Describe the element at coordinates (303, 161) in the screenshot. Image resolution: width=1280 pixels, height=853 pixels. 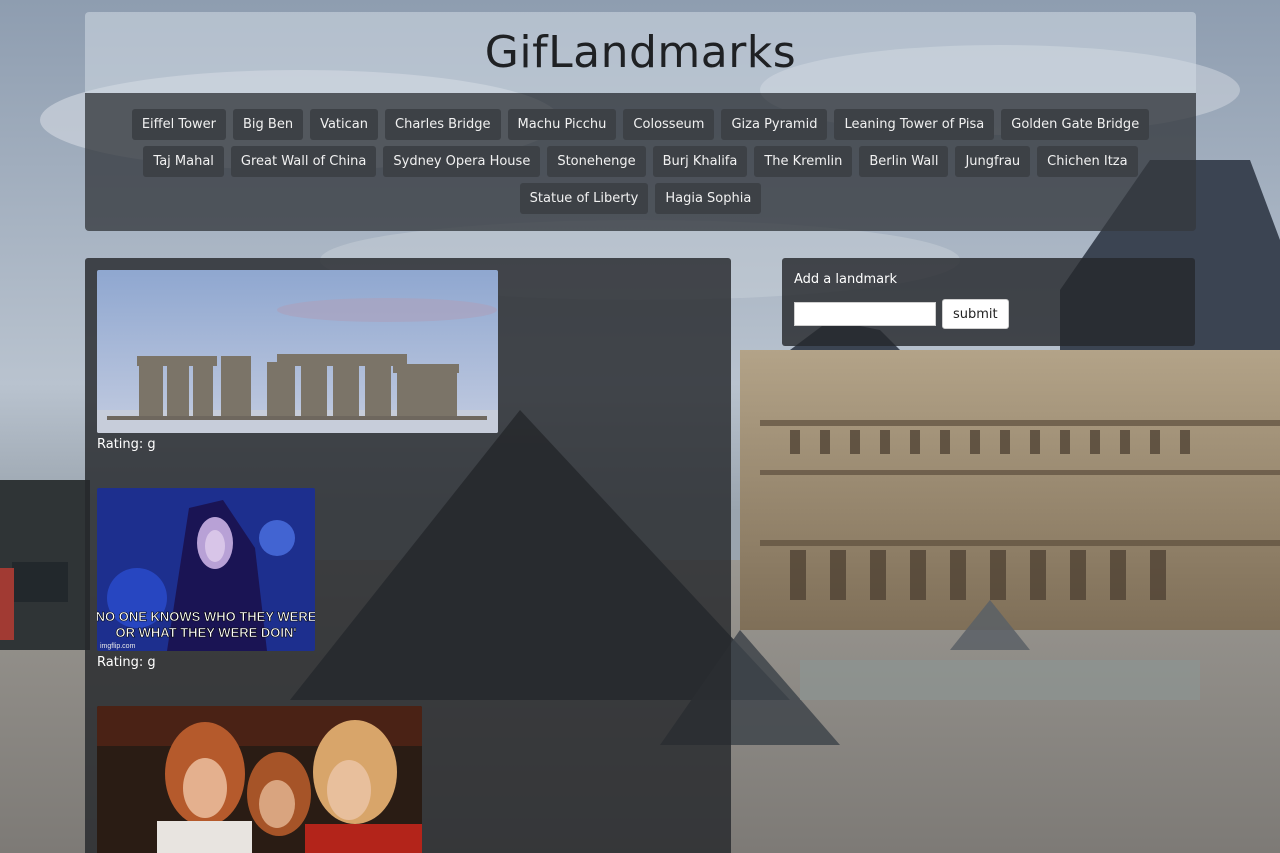
I see `landmark-button-great-wall-of-china: Great Wall of China` at that location.